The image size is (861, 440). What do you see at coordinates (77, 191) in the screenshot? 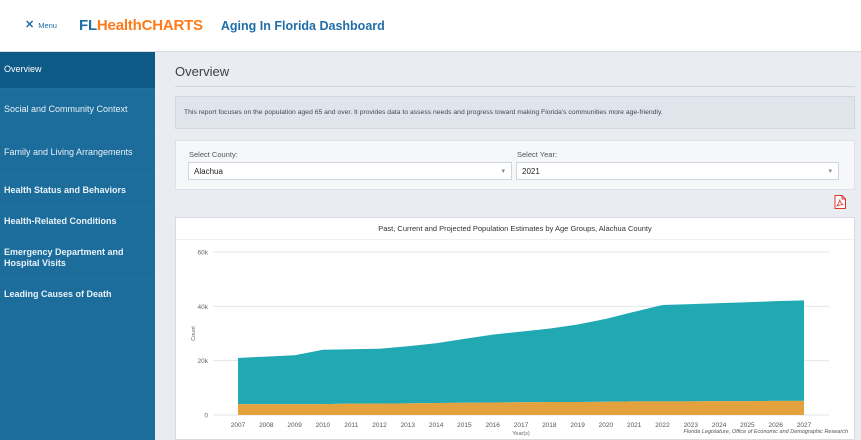
I see `sidebar-item-health-status-behaviors: Health Status and Behaviors` at bounding box center [77, 191].